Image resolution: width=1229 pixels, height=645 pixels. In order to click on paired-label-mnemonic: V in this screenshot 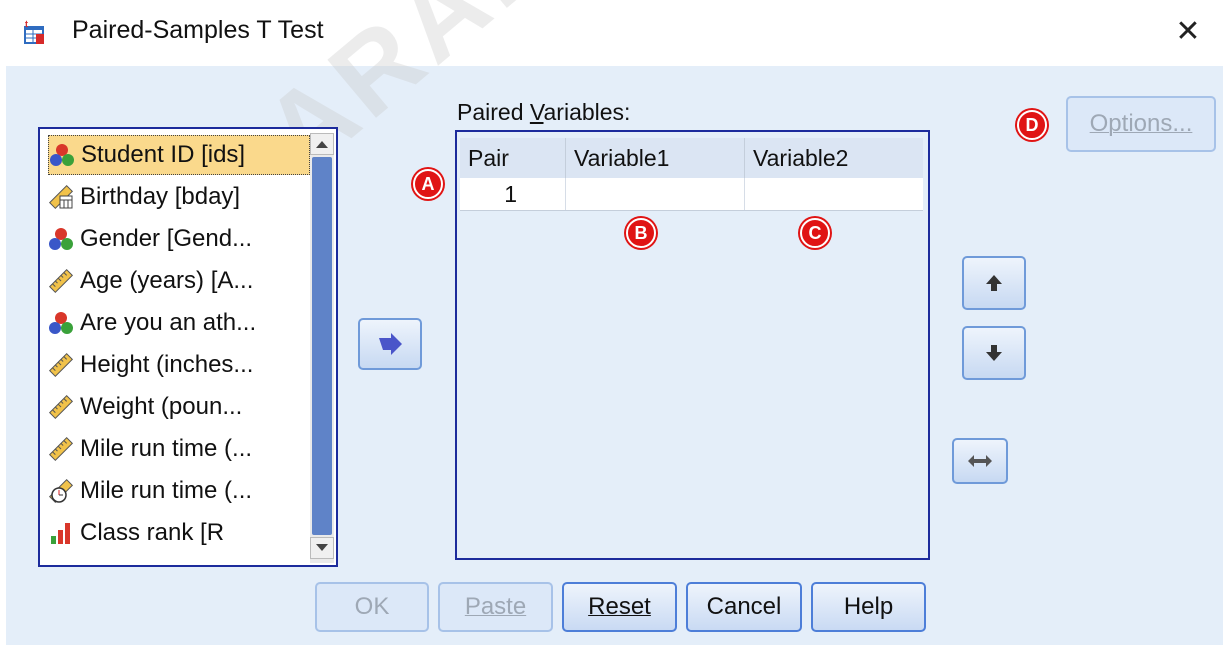, I will do `click(536, 112)`.